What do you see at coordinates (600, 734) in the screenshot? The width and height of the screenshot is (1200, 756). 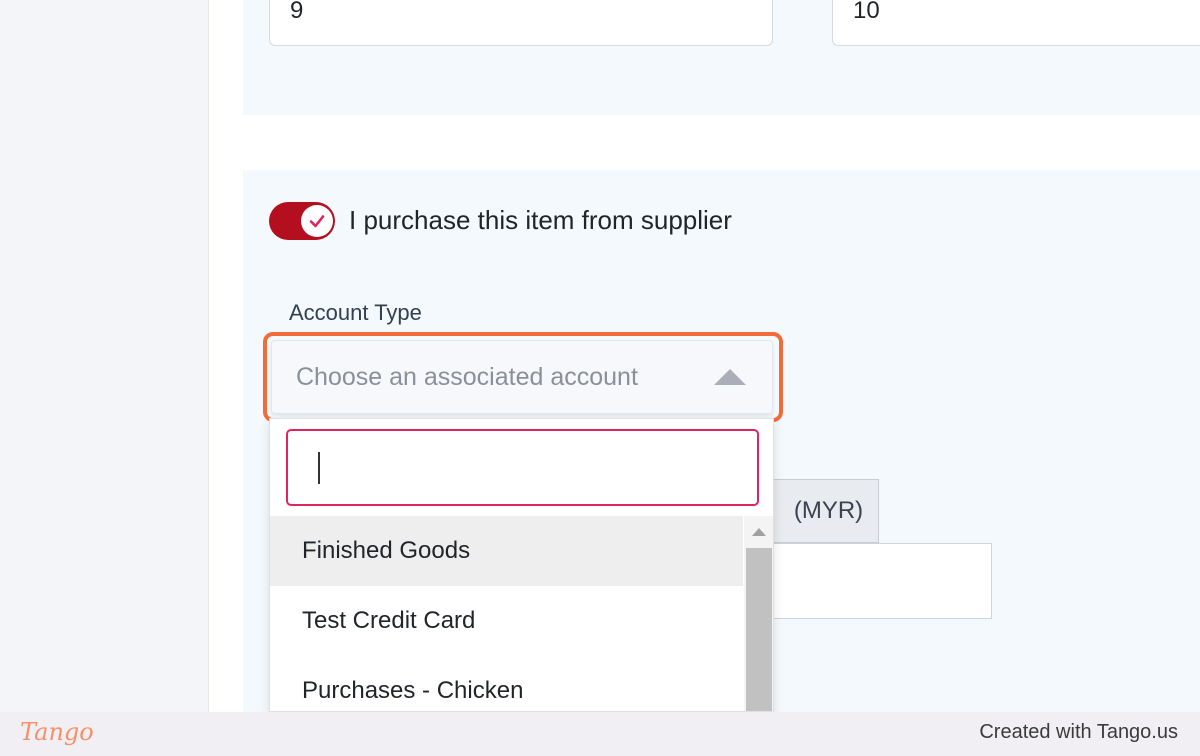 I see `footer-bar: Tango Created with Tango.us` at bounding box center [600, 734].